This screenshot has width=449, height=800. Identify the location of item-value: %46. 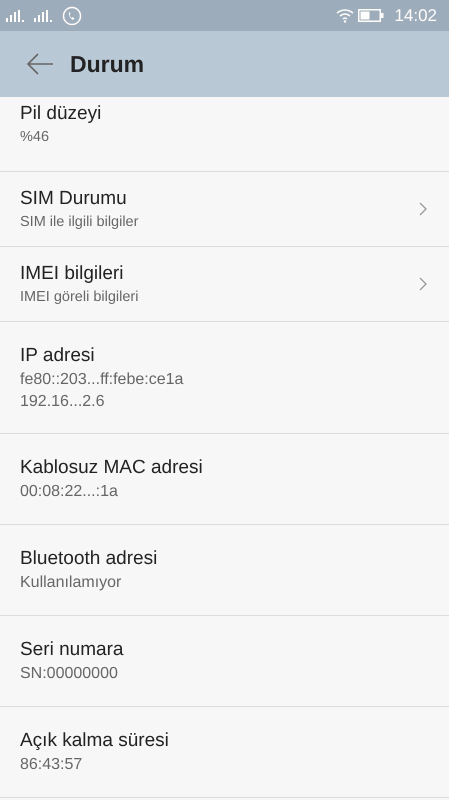
(35, 137).